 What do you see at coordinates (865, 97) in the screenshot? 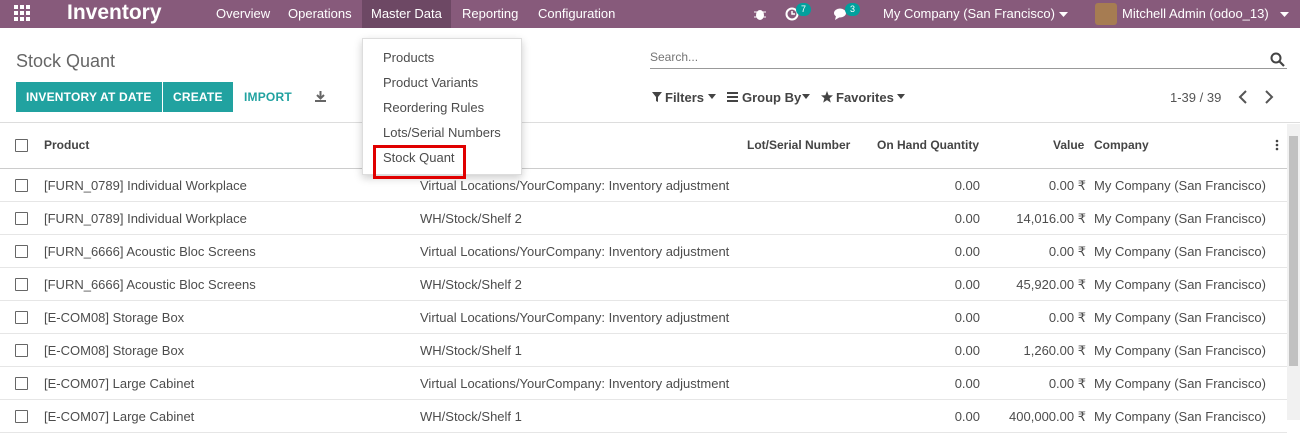
I see `favorites-toggle: Favorites` at bounding box center [865, 97].